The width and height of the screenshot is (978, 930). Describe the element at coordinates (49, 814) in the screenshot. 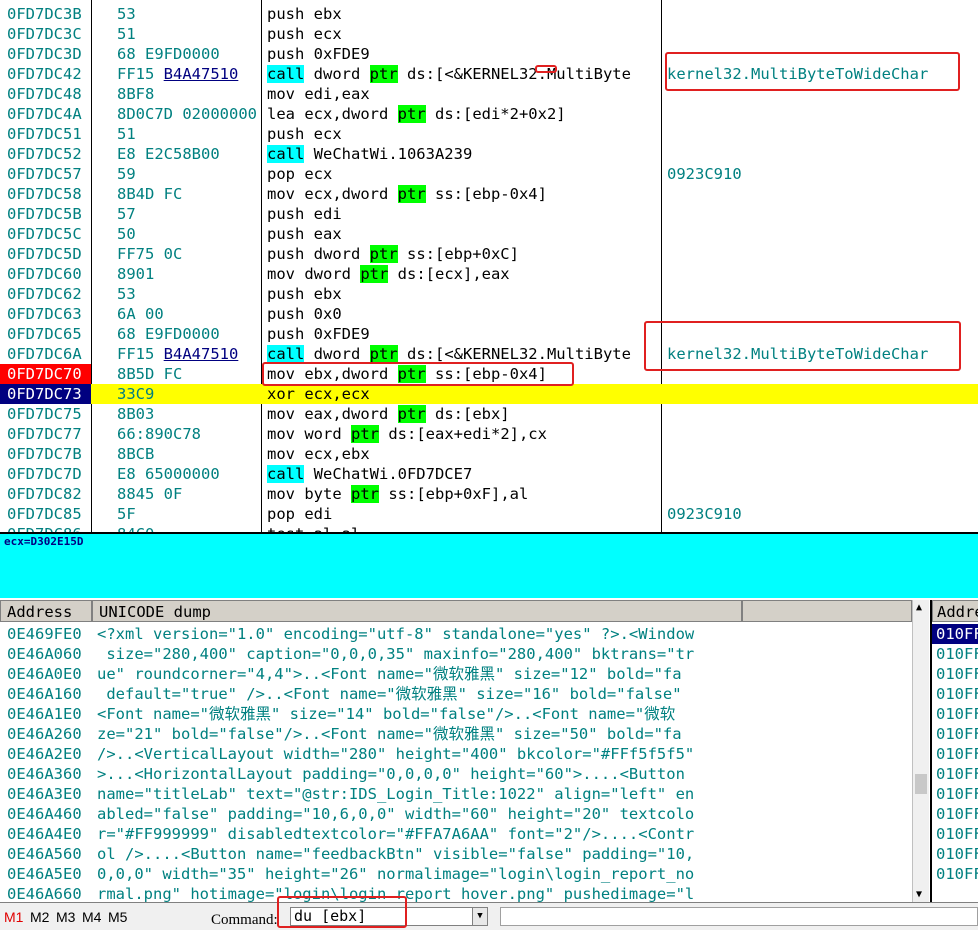

I see `dump-address: 0E46A460` at that location.